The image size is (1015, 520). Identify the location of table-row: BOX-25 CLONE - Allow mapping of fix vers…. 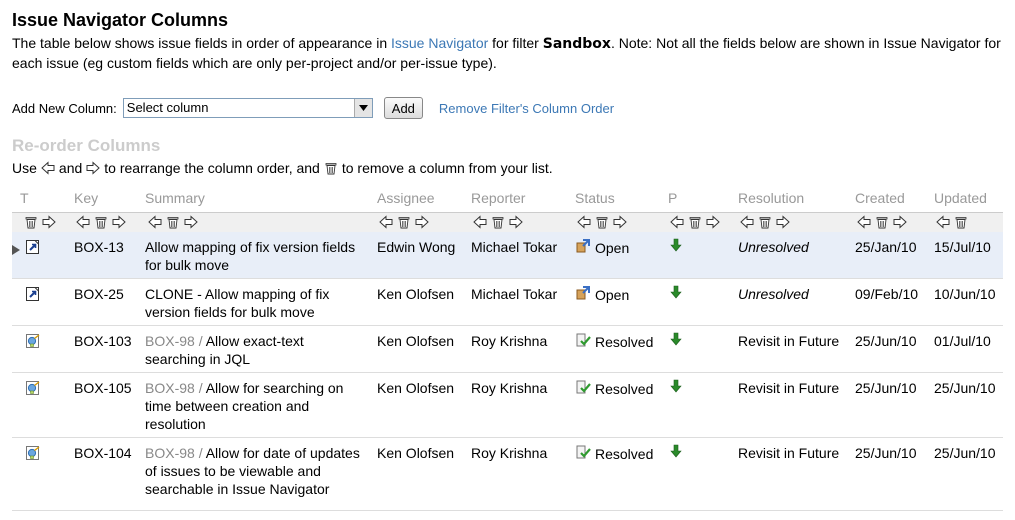
(507, 302).